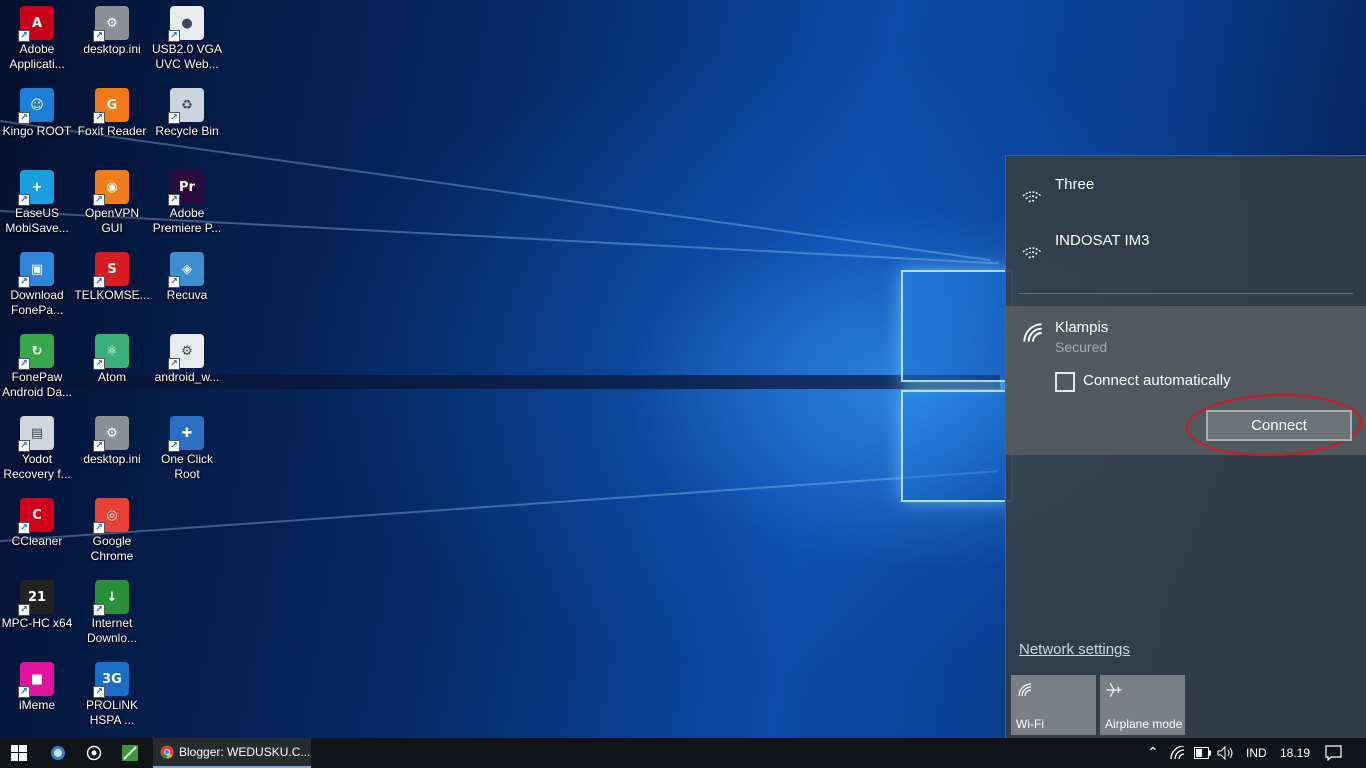  I want to click on network-settings-link: Network settings, so click(1074, 649).